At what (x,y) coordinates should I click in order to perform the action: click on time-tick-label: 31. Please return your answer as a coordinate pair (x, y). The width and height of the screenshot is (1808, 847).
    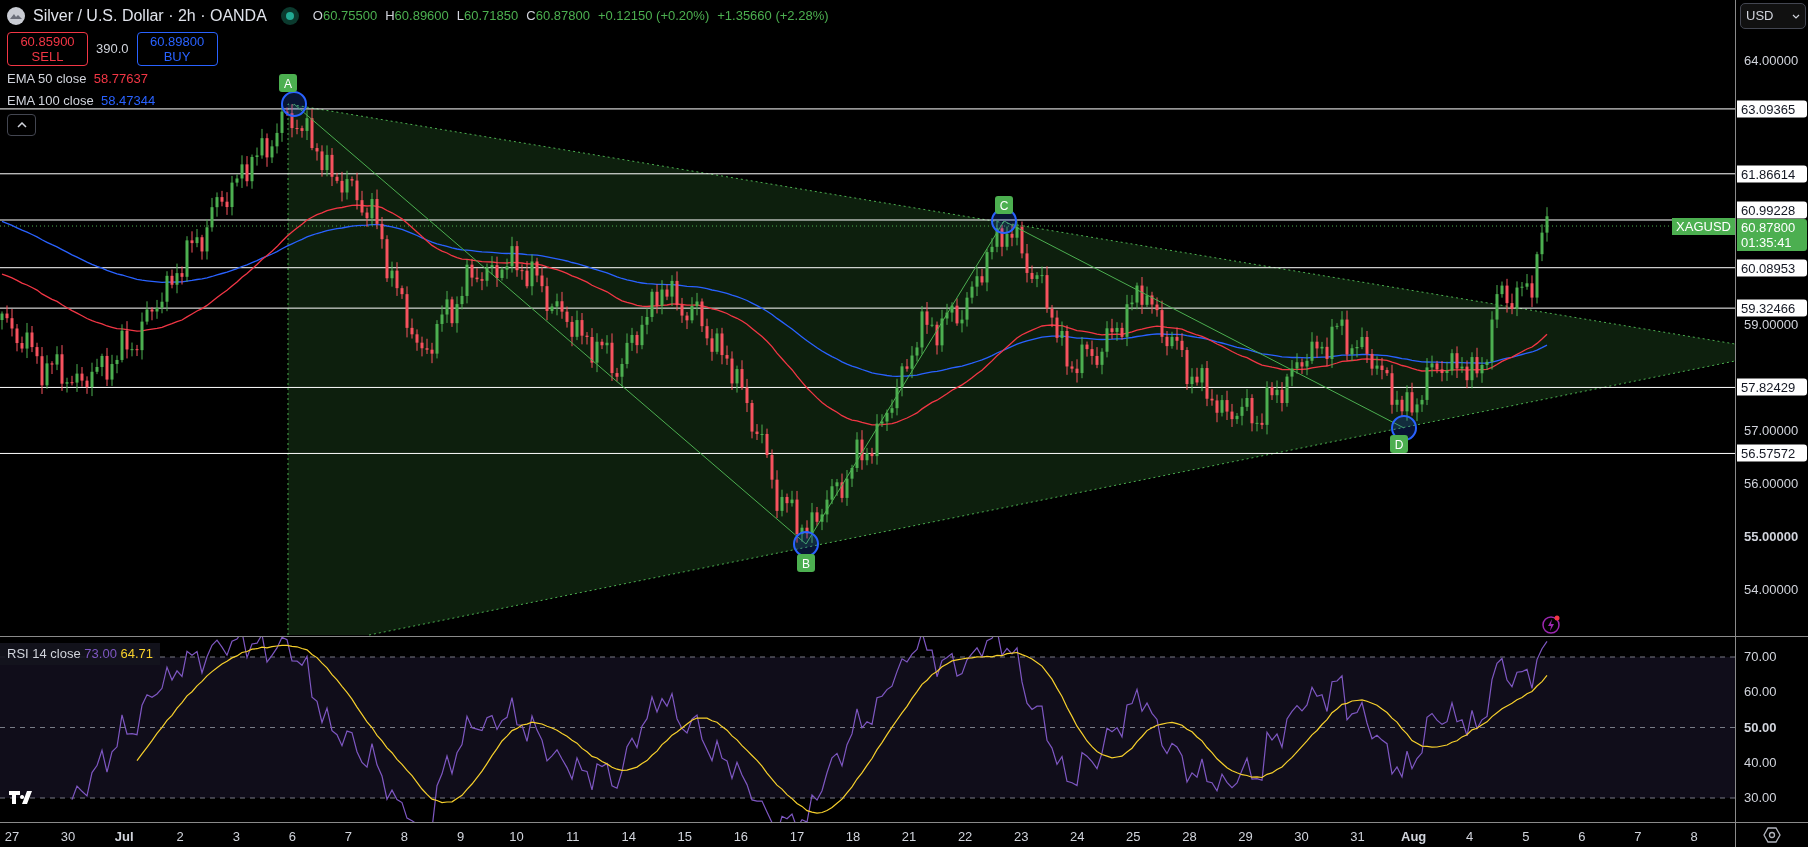
    Looking at the image, I should click on (1357, 837).